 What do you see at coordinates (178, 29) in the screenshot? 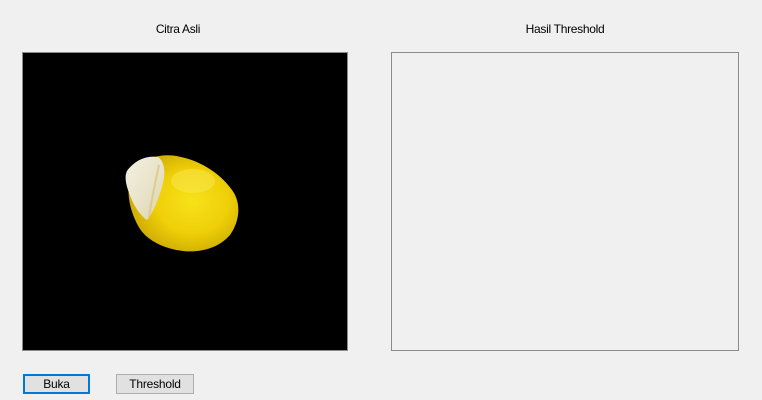
I see `original-image-label: Citra Asli` at bounding box center [178, 29].